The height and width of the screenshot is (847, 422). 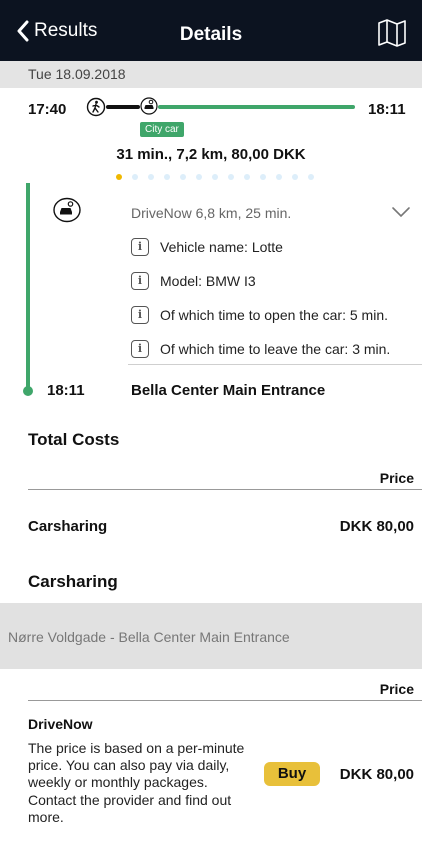 What do you see at coordinates (96, 107) in the screenshot?
I see `walk-icon` at bounding box center [96, 107].